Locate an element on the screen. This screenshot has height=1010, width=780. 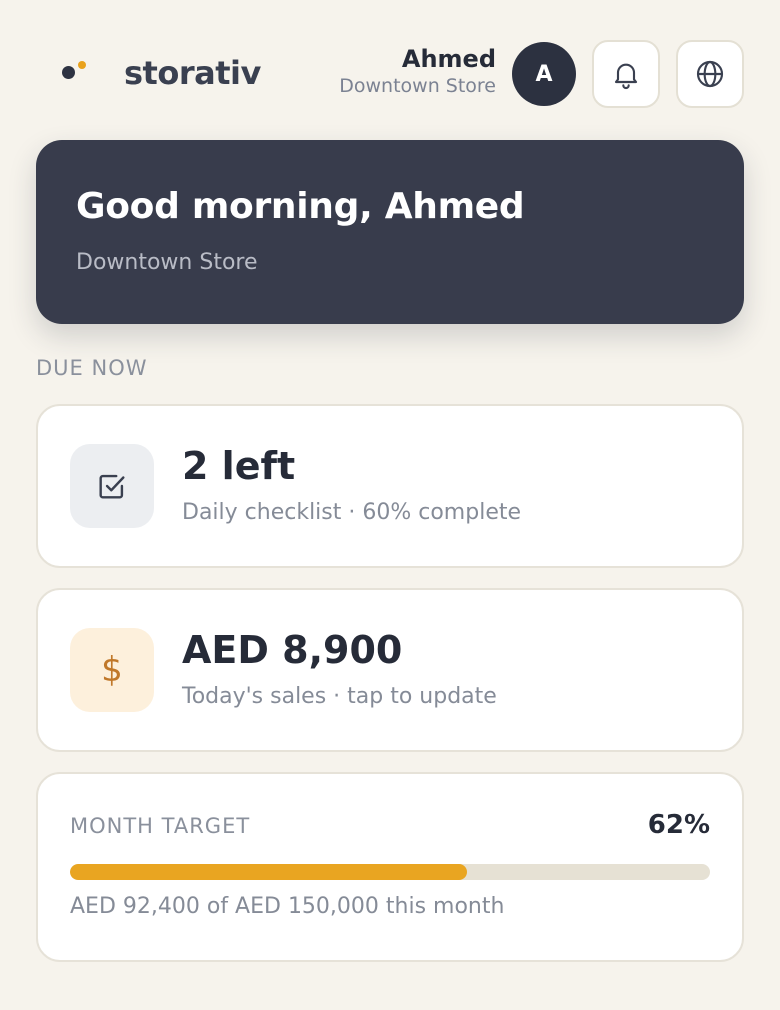
notifications-button is located at coordinates (626, 74).